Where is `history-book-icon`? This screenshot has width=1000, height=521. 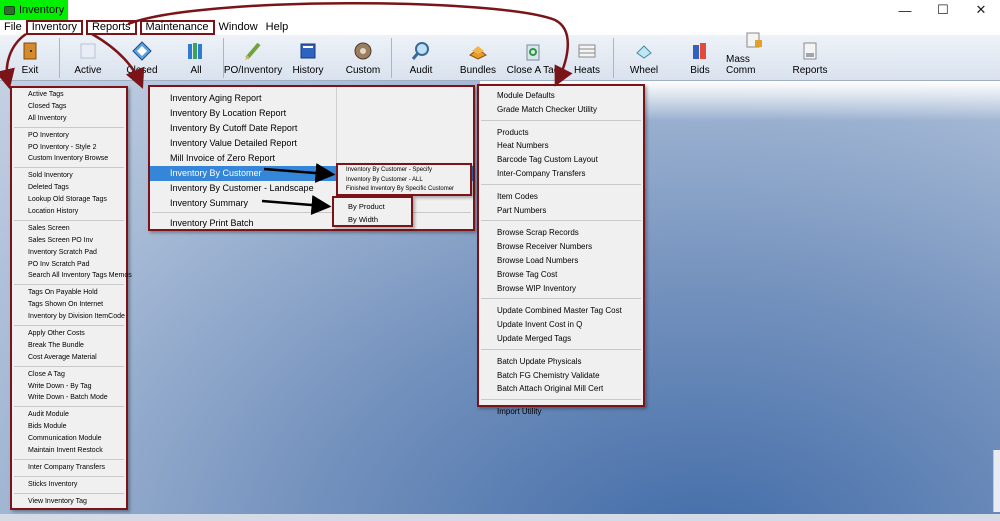 history-book-icon is located at coordinates (308, 51).